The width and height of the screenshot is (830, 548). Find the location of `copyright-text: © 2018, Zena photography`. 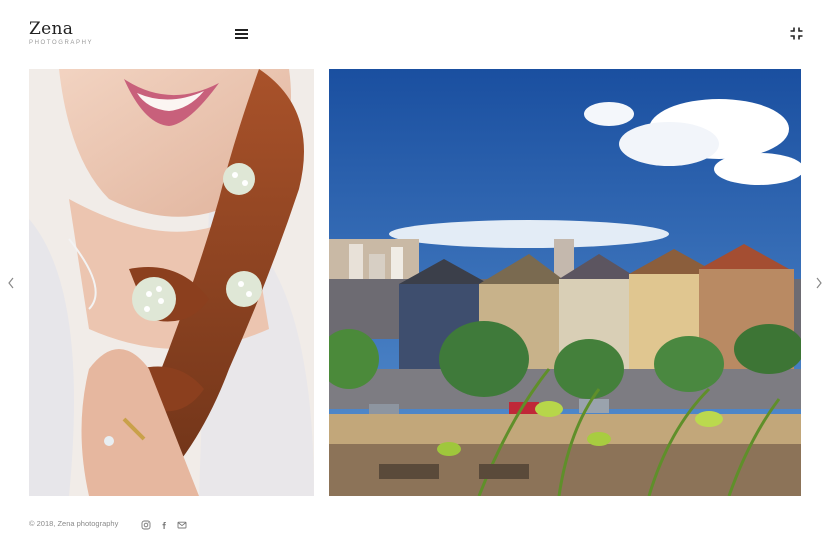

copyright-text: © 2018, Zena photography is located at coordinates (74, 523).